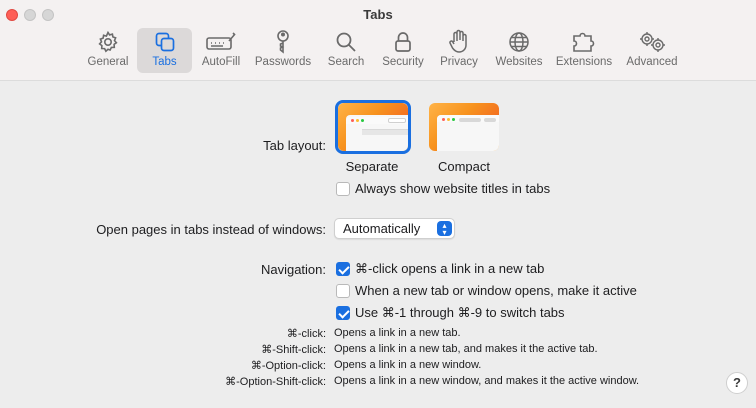  I want to click on separate-layout-preview, so click(373, 127).